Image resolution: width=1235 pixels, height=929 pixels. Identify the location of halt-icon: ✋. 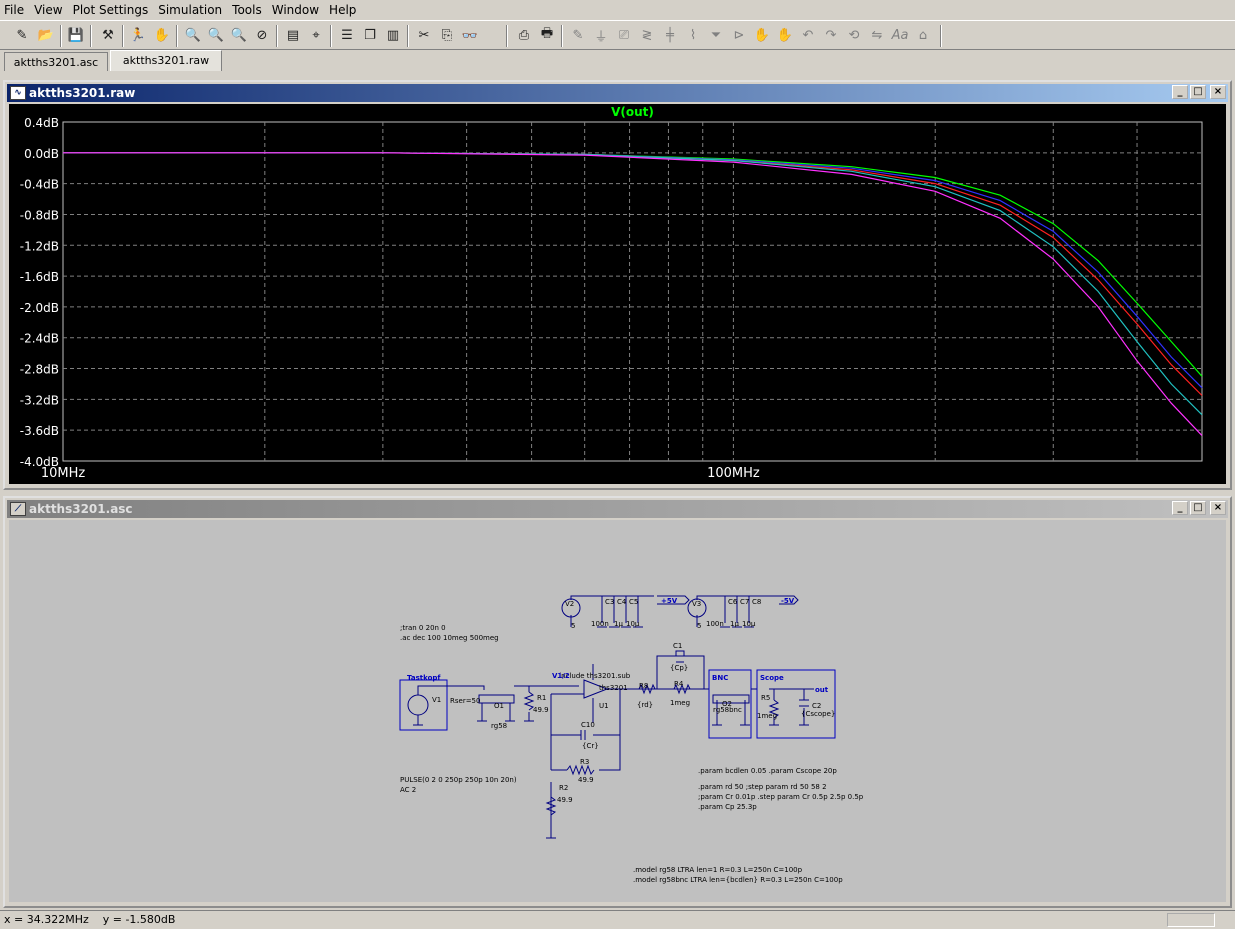
(162, 35).